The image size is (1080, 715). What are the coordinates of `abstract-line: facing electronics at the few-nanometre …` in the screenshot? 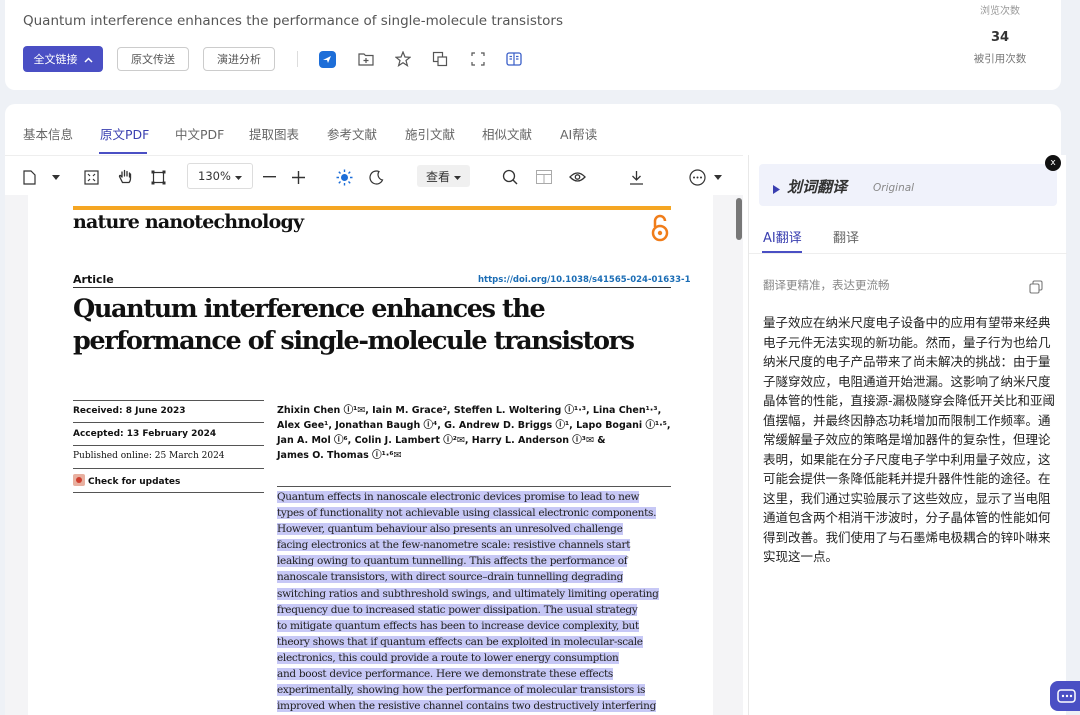 It's located at (454, 545).